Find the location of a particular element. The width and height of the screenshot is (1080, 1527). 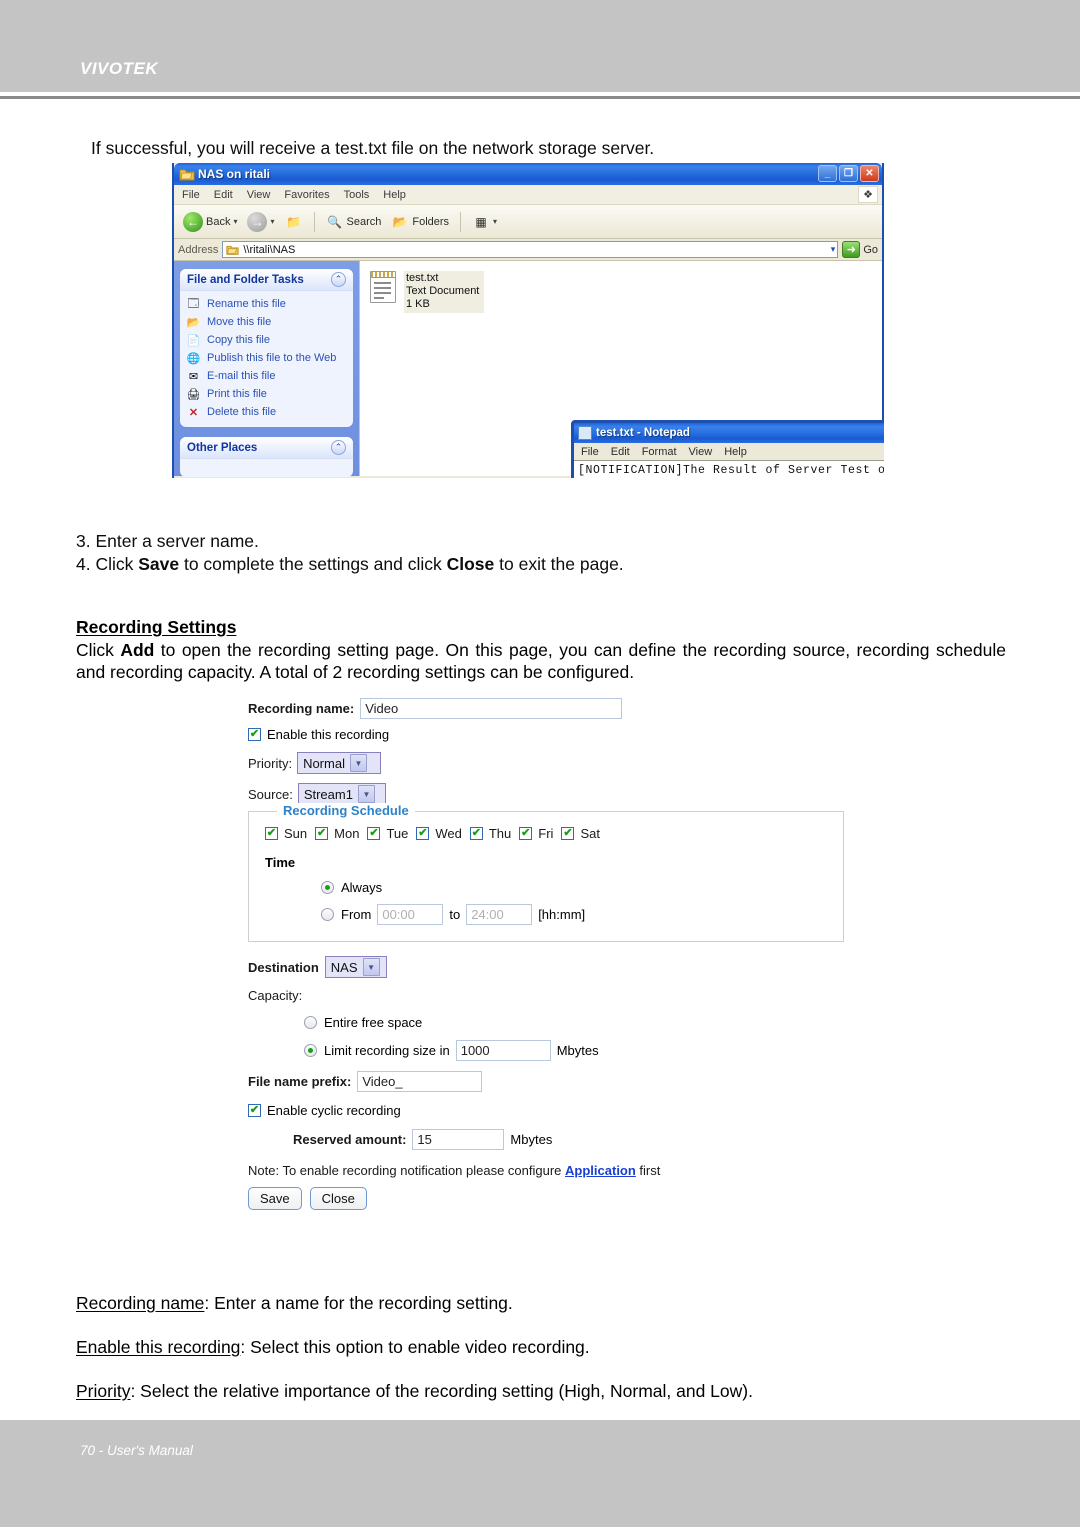

copy-icon: 📄 is located at coordinates (193, 340).